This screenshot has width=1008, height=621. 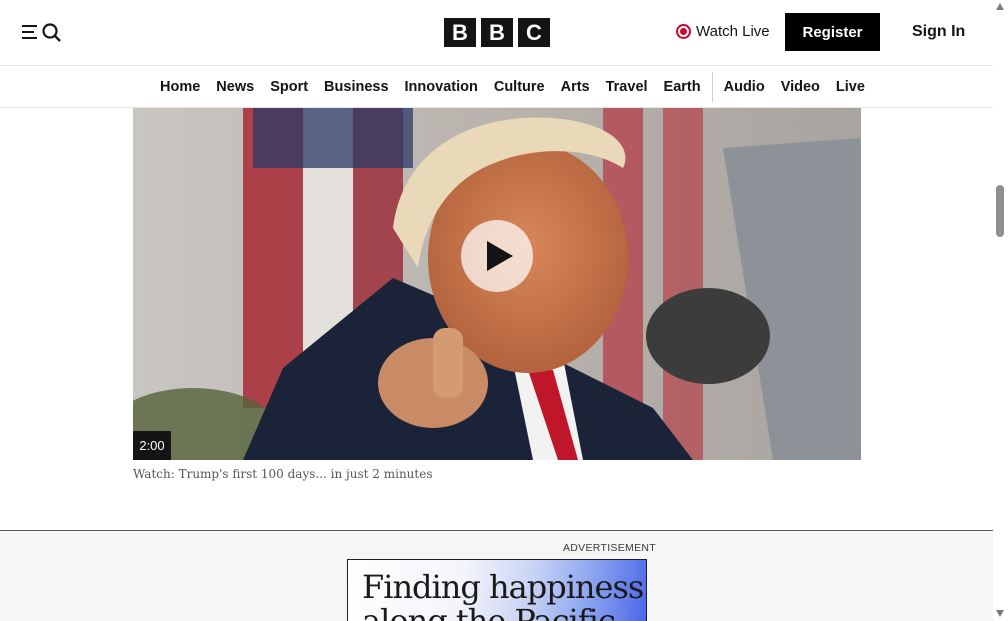 I want to click on logo-block-b2: B, so click(x=497, y=32).